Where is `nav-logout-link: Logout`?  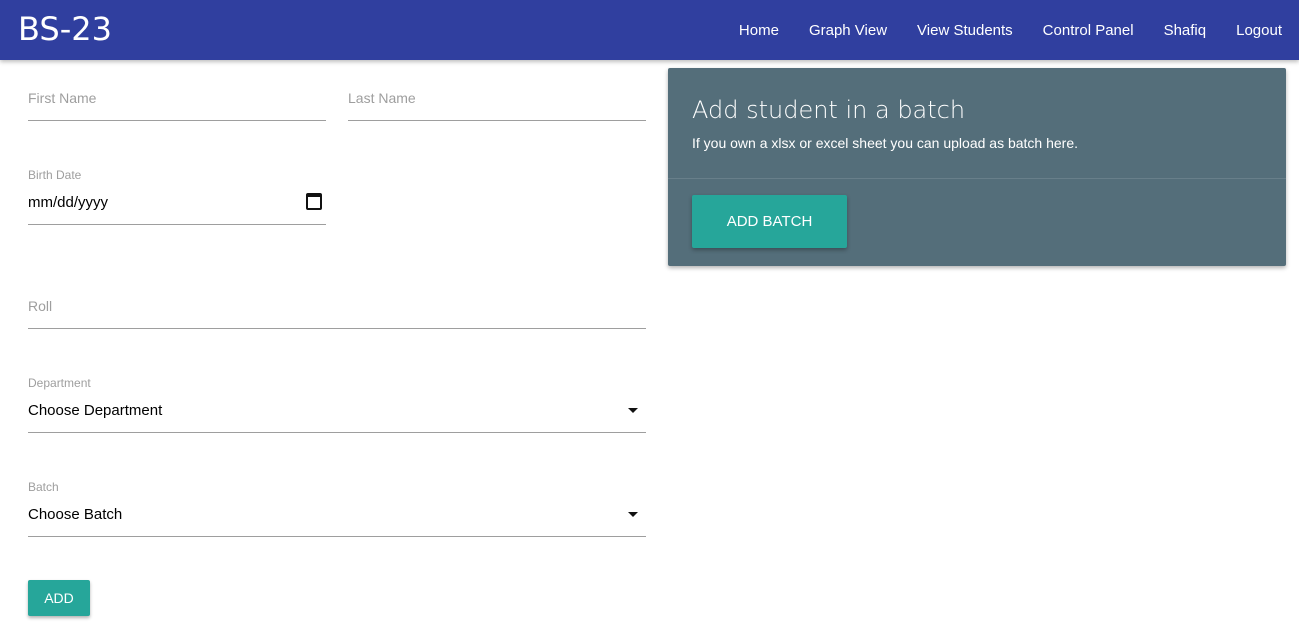 nav-logout-link: Logout is located at coordinates (1259, 30).